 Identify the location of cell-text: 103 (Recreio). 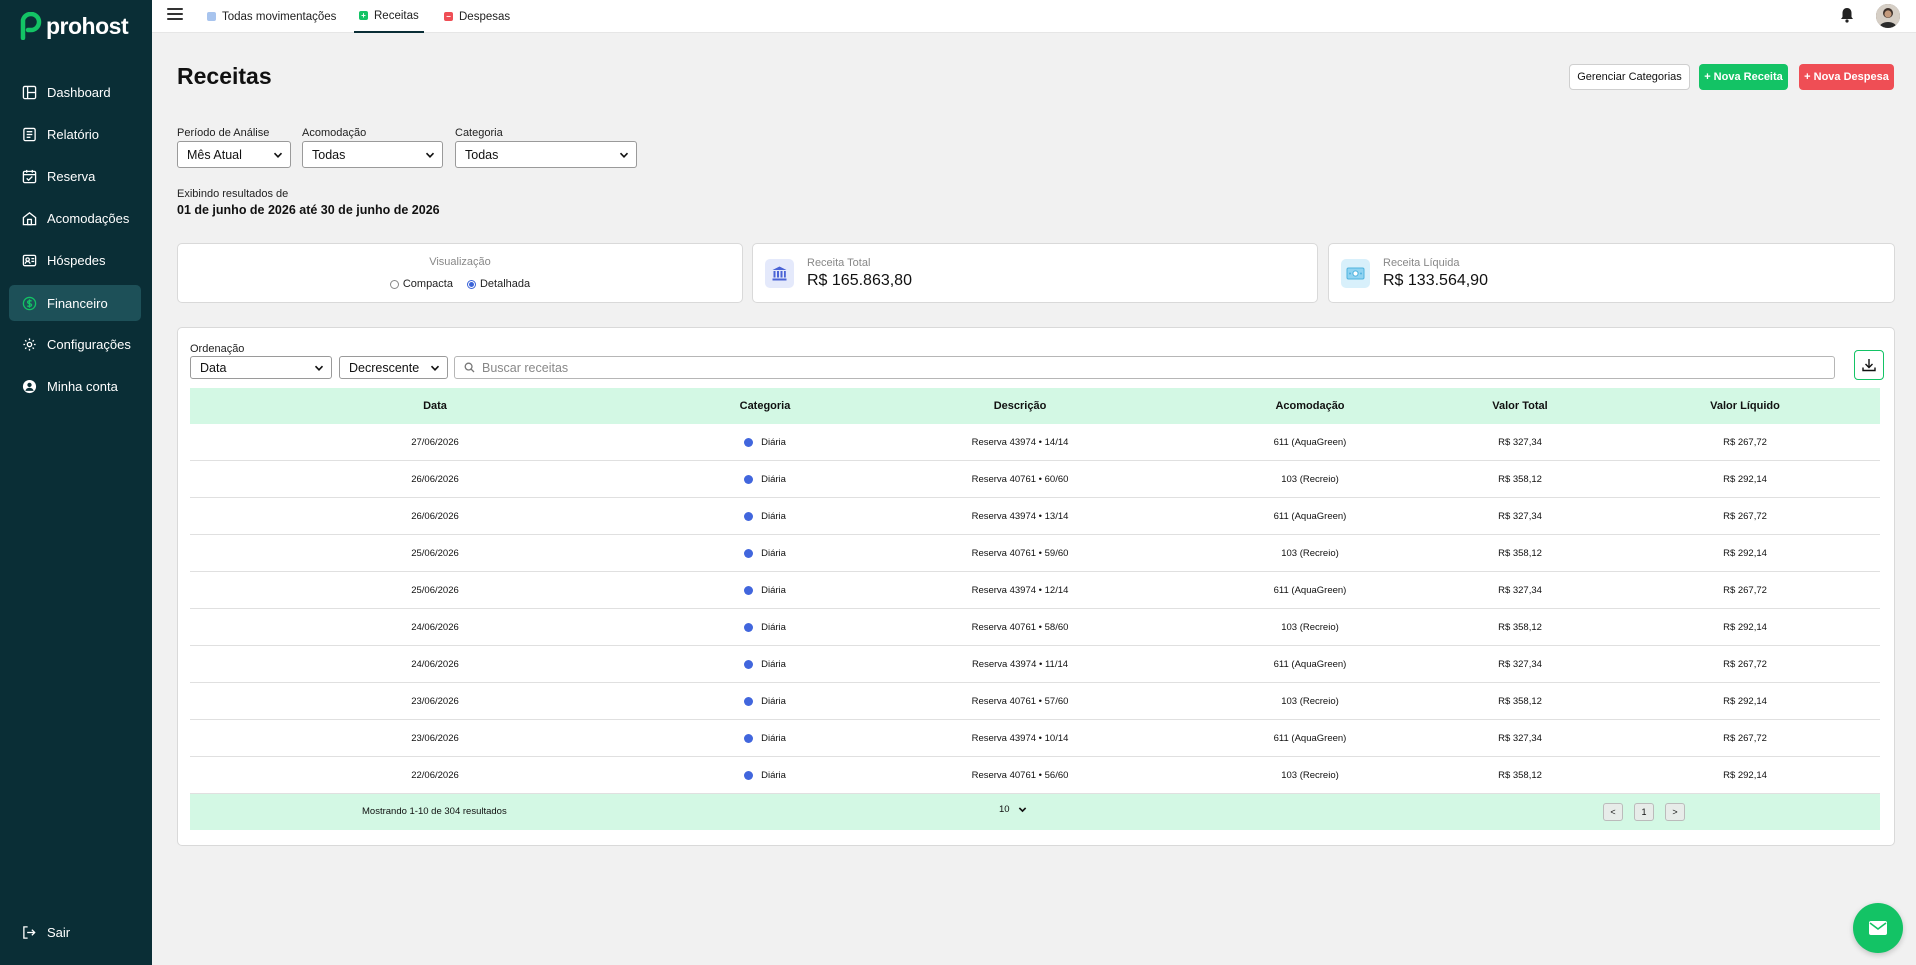
(1310, 479).